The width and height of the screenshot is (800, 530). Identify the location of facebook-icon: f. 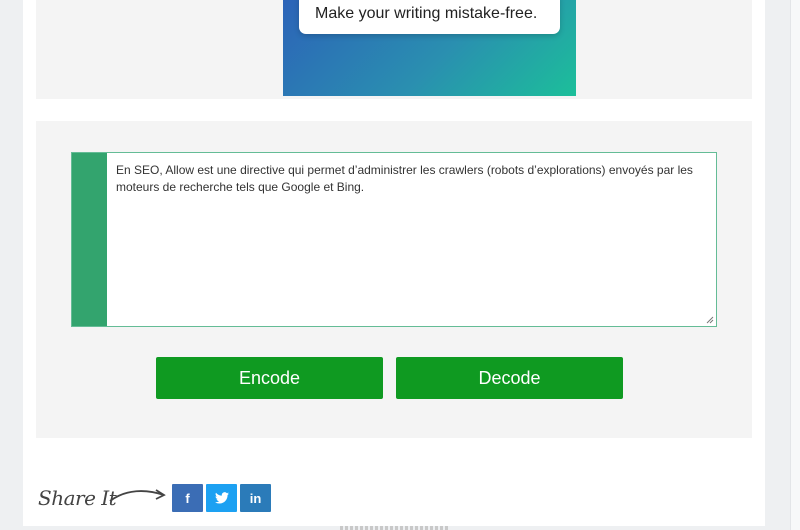
(187, 498).